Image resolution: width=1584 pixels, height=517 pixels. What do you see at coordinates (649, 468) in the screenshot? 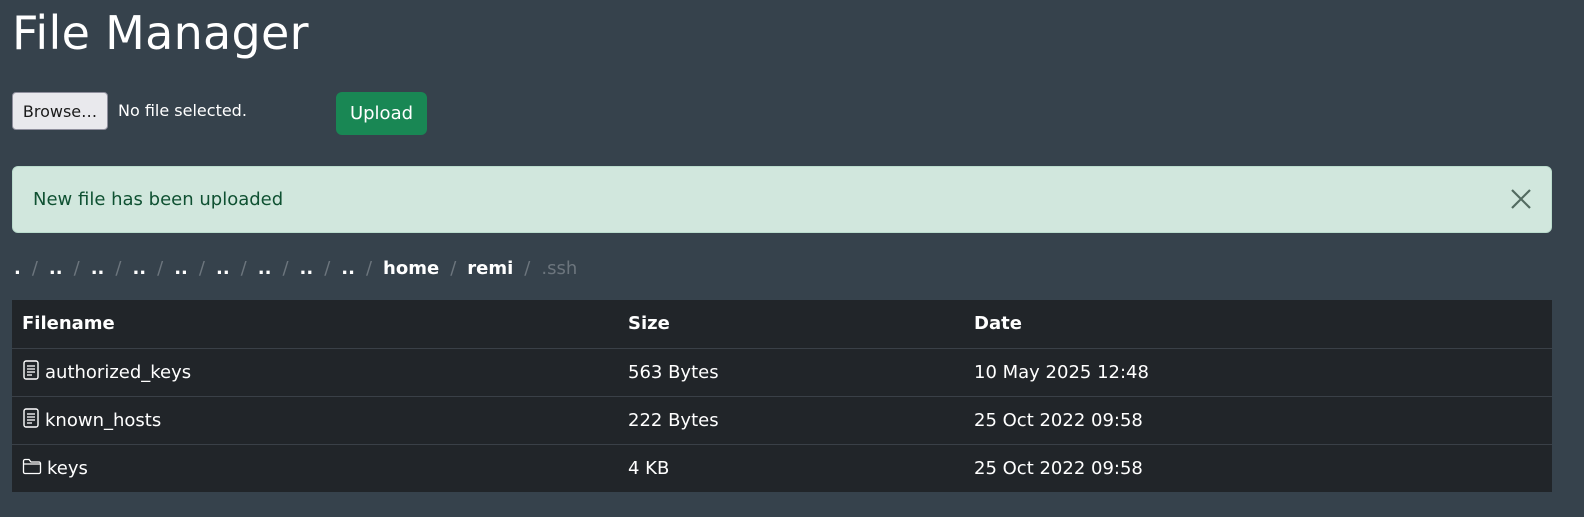
I see `size-cell: 4 KB` at bounding box center [649, 468].